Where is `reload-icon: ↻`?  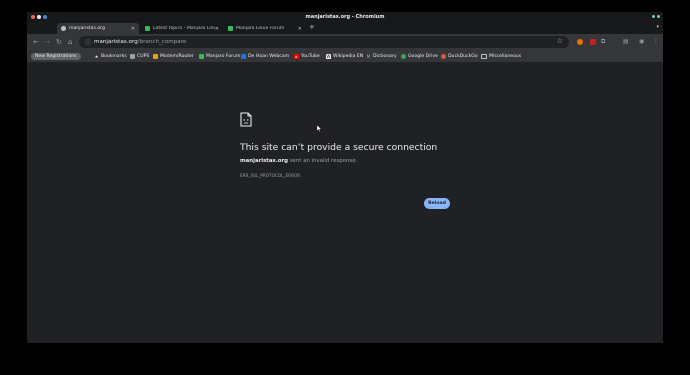 reload-icon: ↻ is located at coordinates (59, 42).